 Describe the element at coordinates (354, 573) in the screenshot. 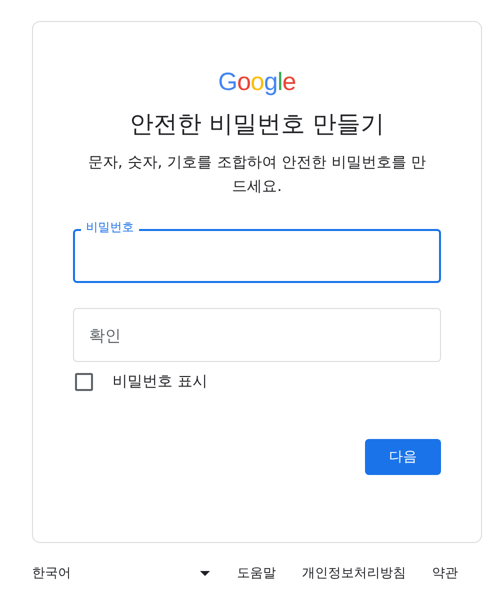

I see `footer-link: 개인정보처리방침` at that location.